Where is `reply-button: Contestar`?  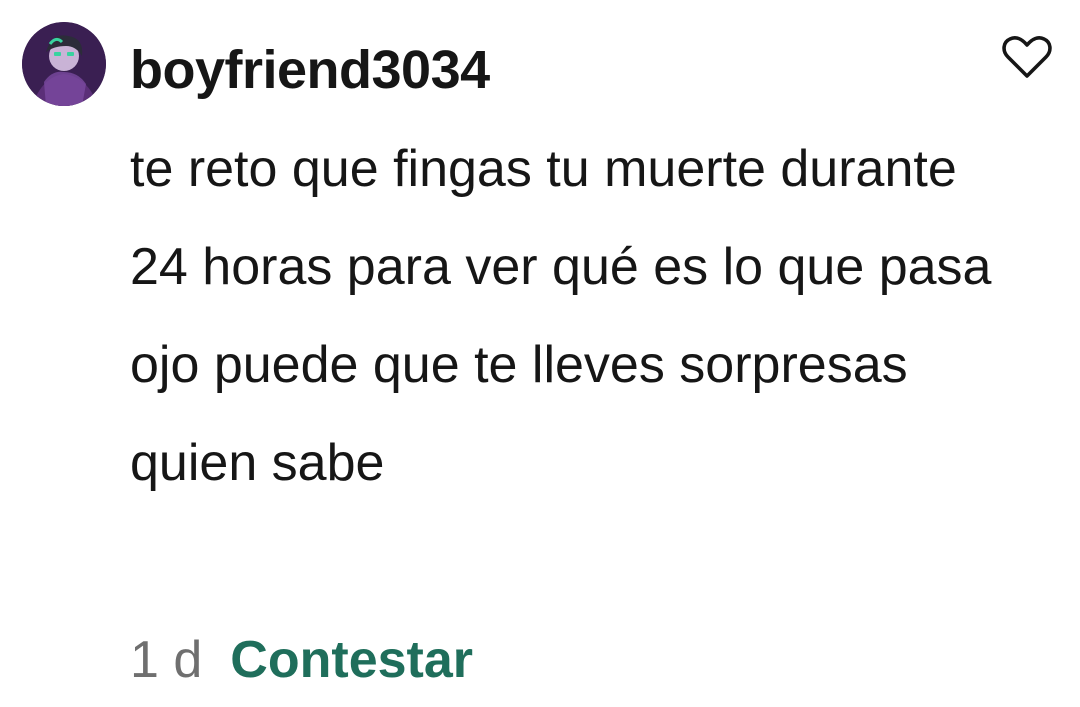
reply-button: Contestar is located at coordinates (351, 660).